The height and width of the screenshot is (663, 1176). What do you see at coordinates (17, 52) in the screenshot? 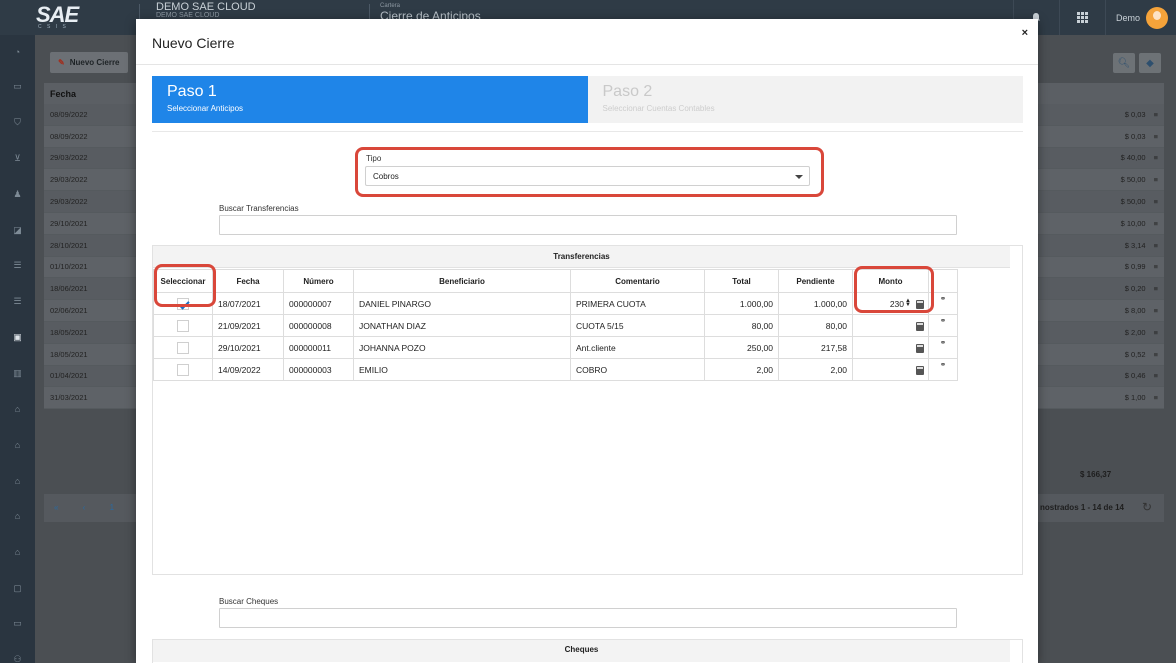
I see `dashboard-icon: ◔` at bounding box center [17, 52].